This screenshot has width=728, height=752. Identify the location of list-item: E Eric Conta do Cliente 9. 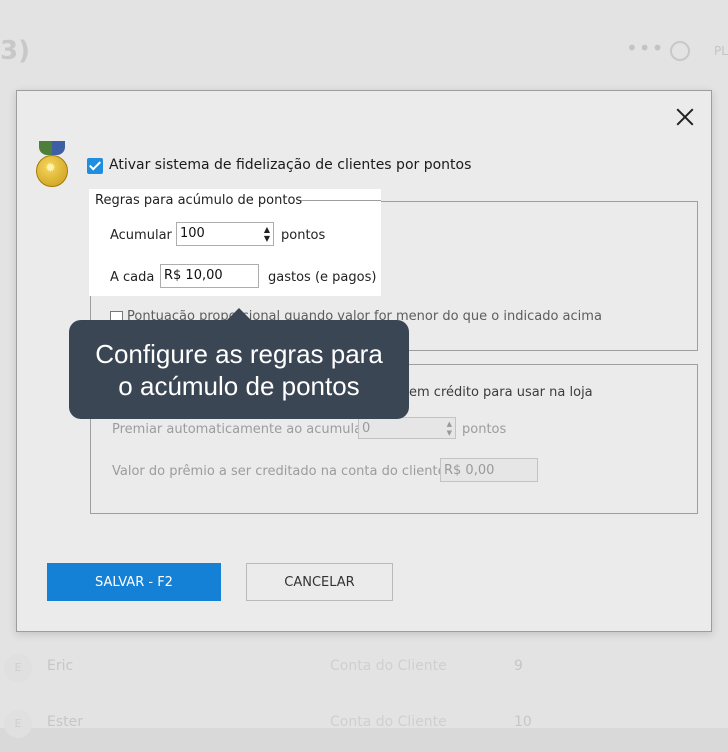
(364, 668).